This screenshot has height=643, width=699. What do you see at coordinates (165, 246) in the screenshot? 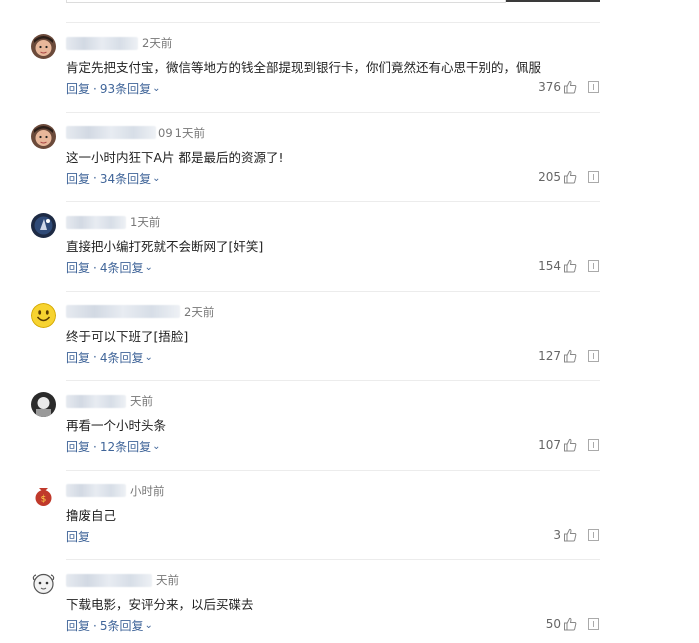
I see `comment-text: 直接把小编打死就不会断网了[奸笑]` at bounding box center [165, 246].